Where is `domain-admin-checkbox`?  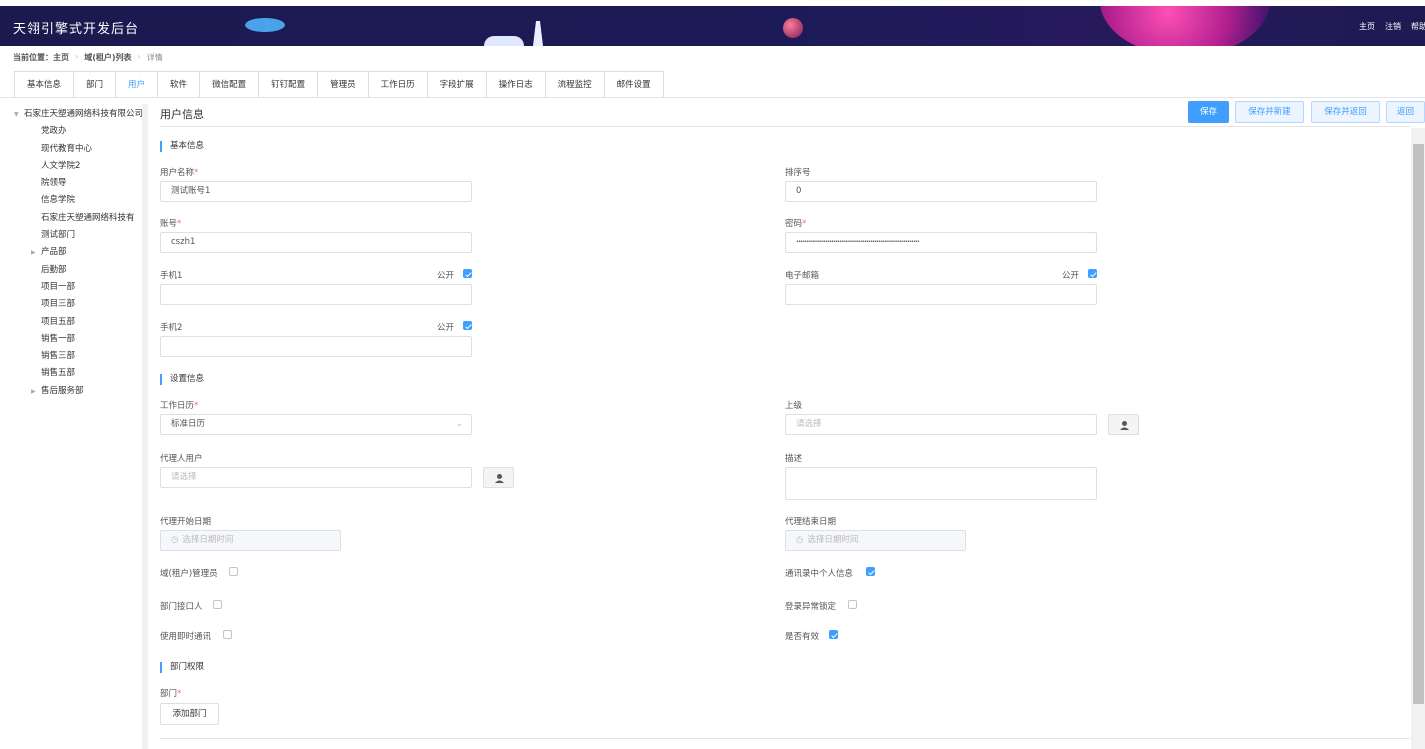 domain-admin-checkbox is located at coordinates (233, 571).